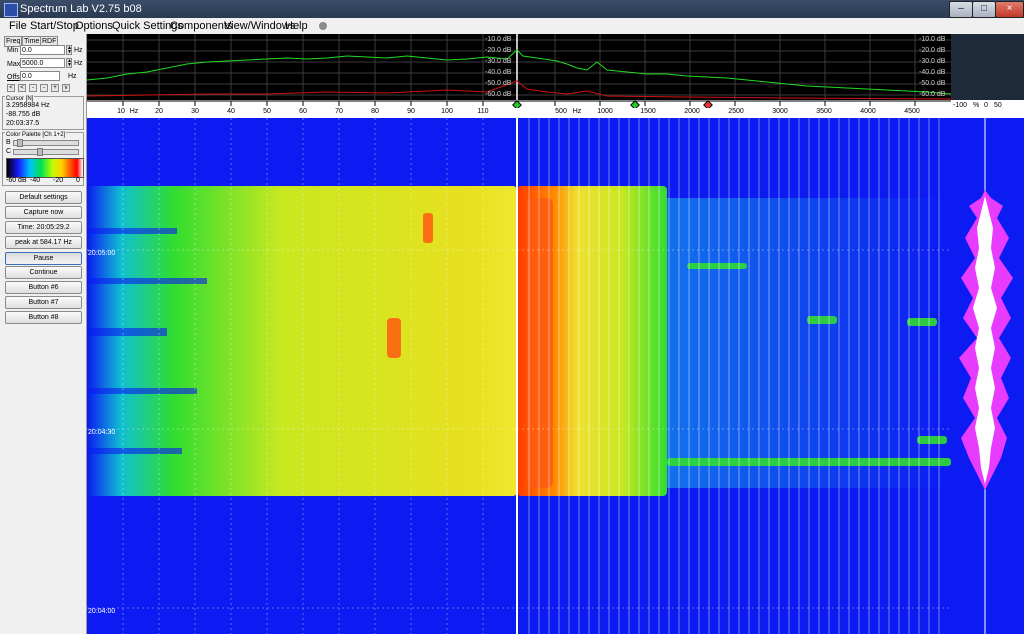 The width and height of the screenshot is (1024, 634). I want to click on min-field: 0.0, so click(42, 50).